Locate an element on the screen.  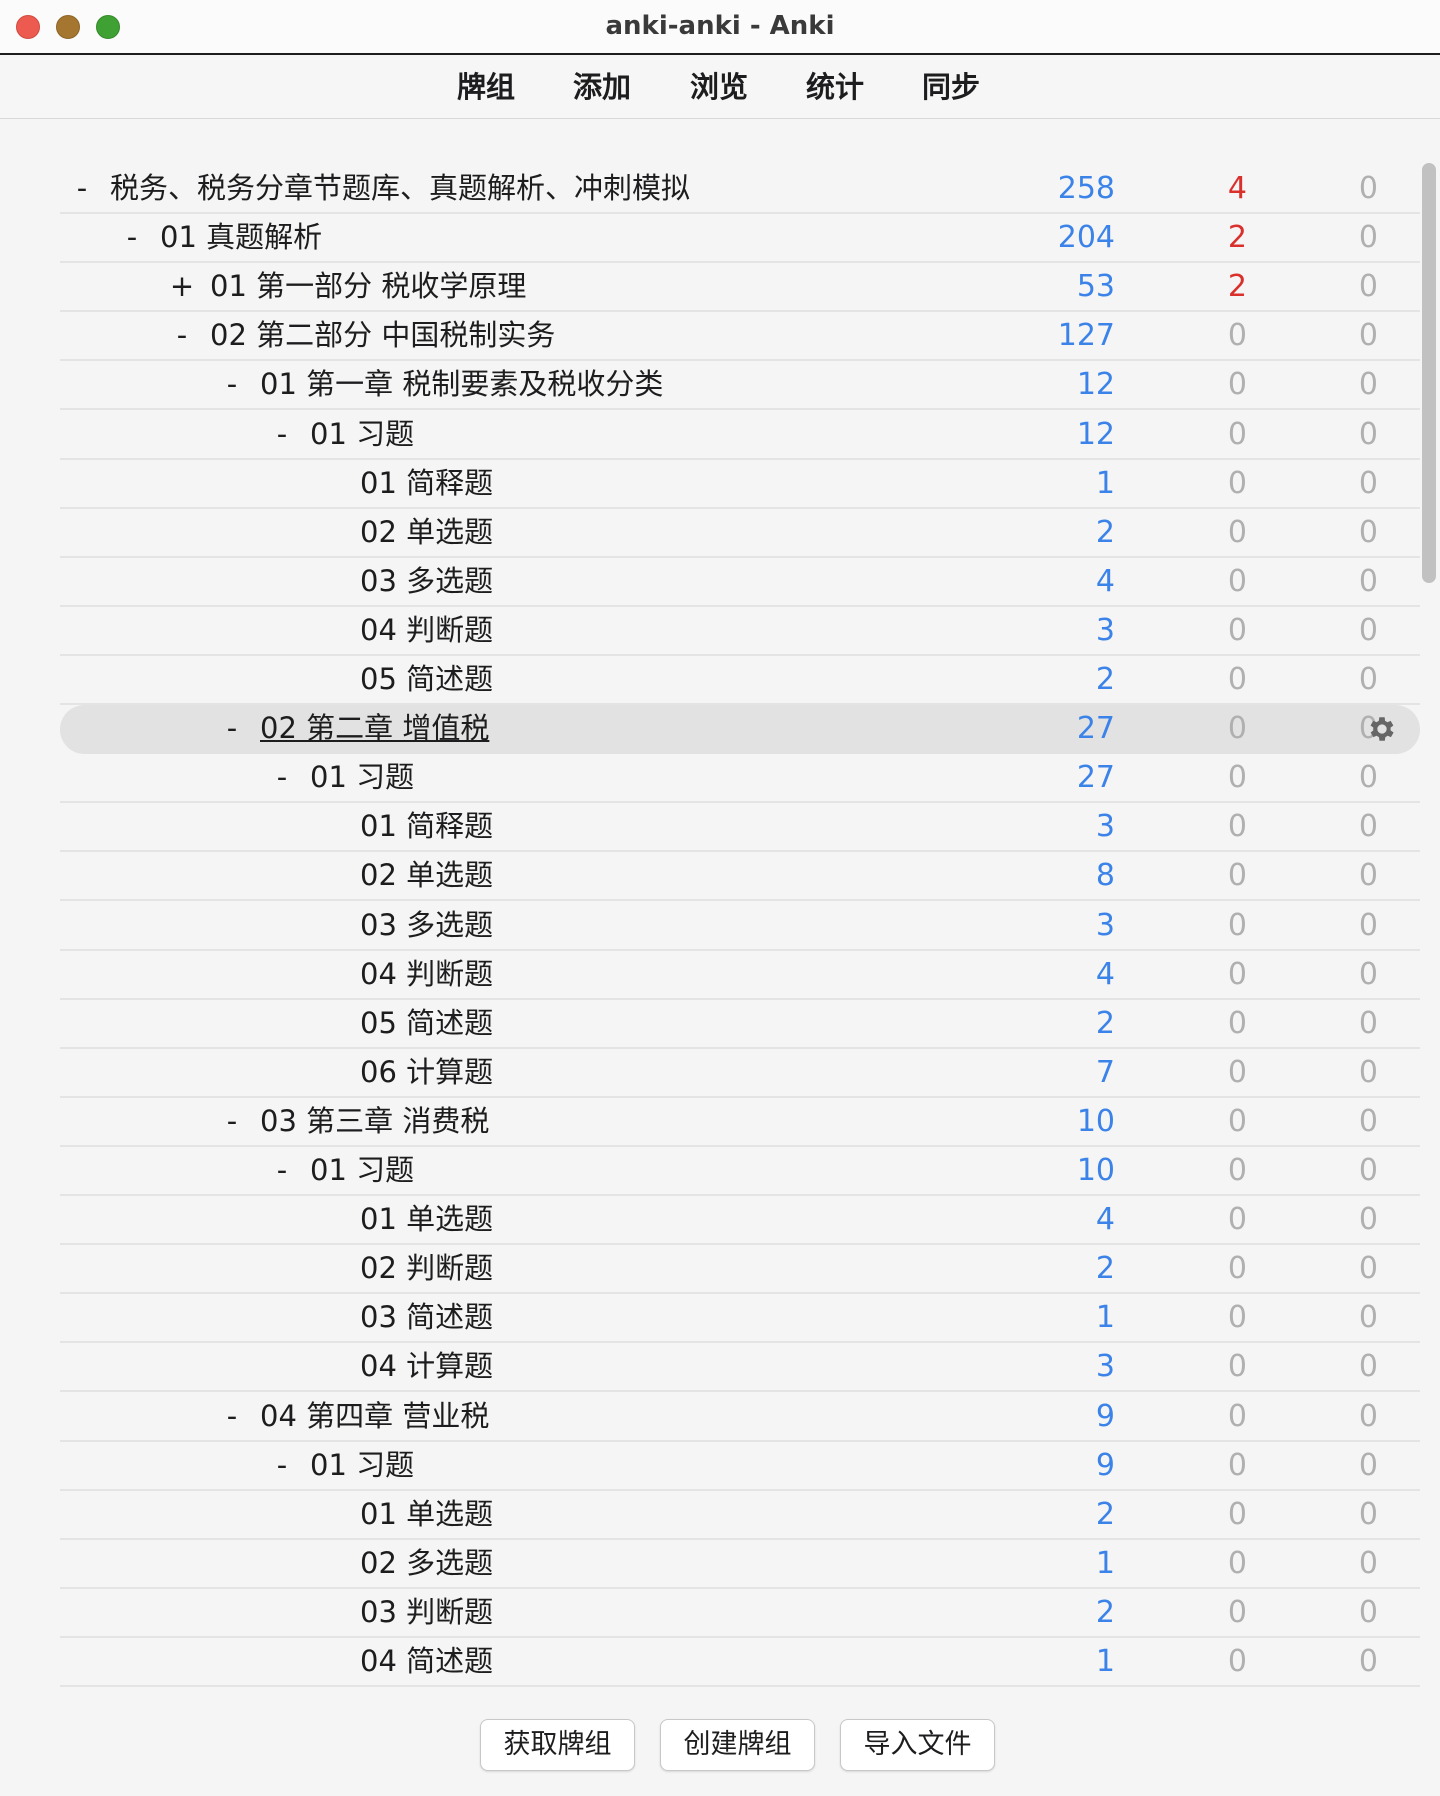
deck-name: 03 第三章 消费税 is located at coordinates (374, 1121).